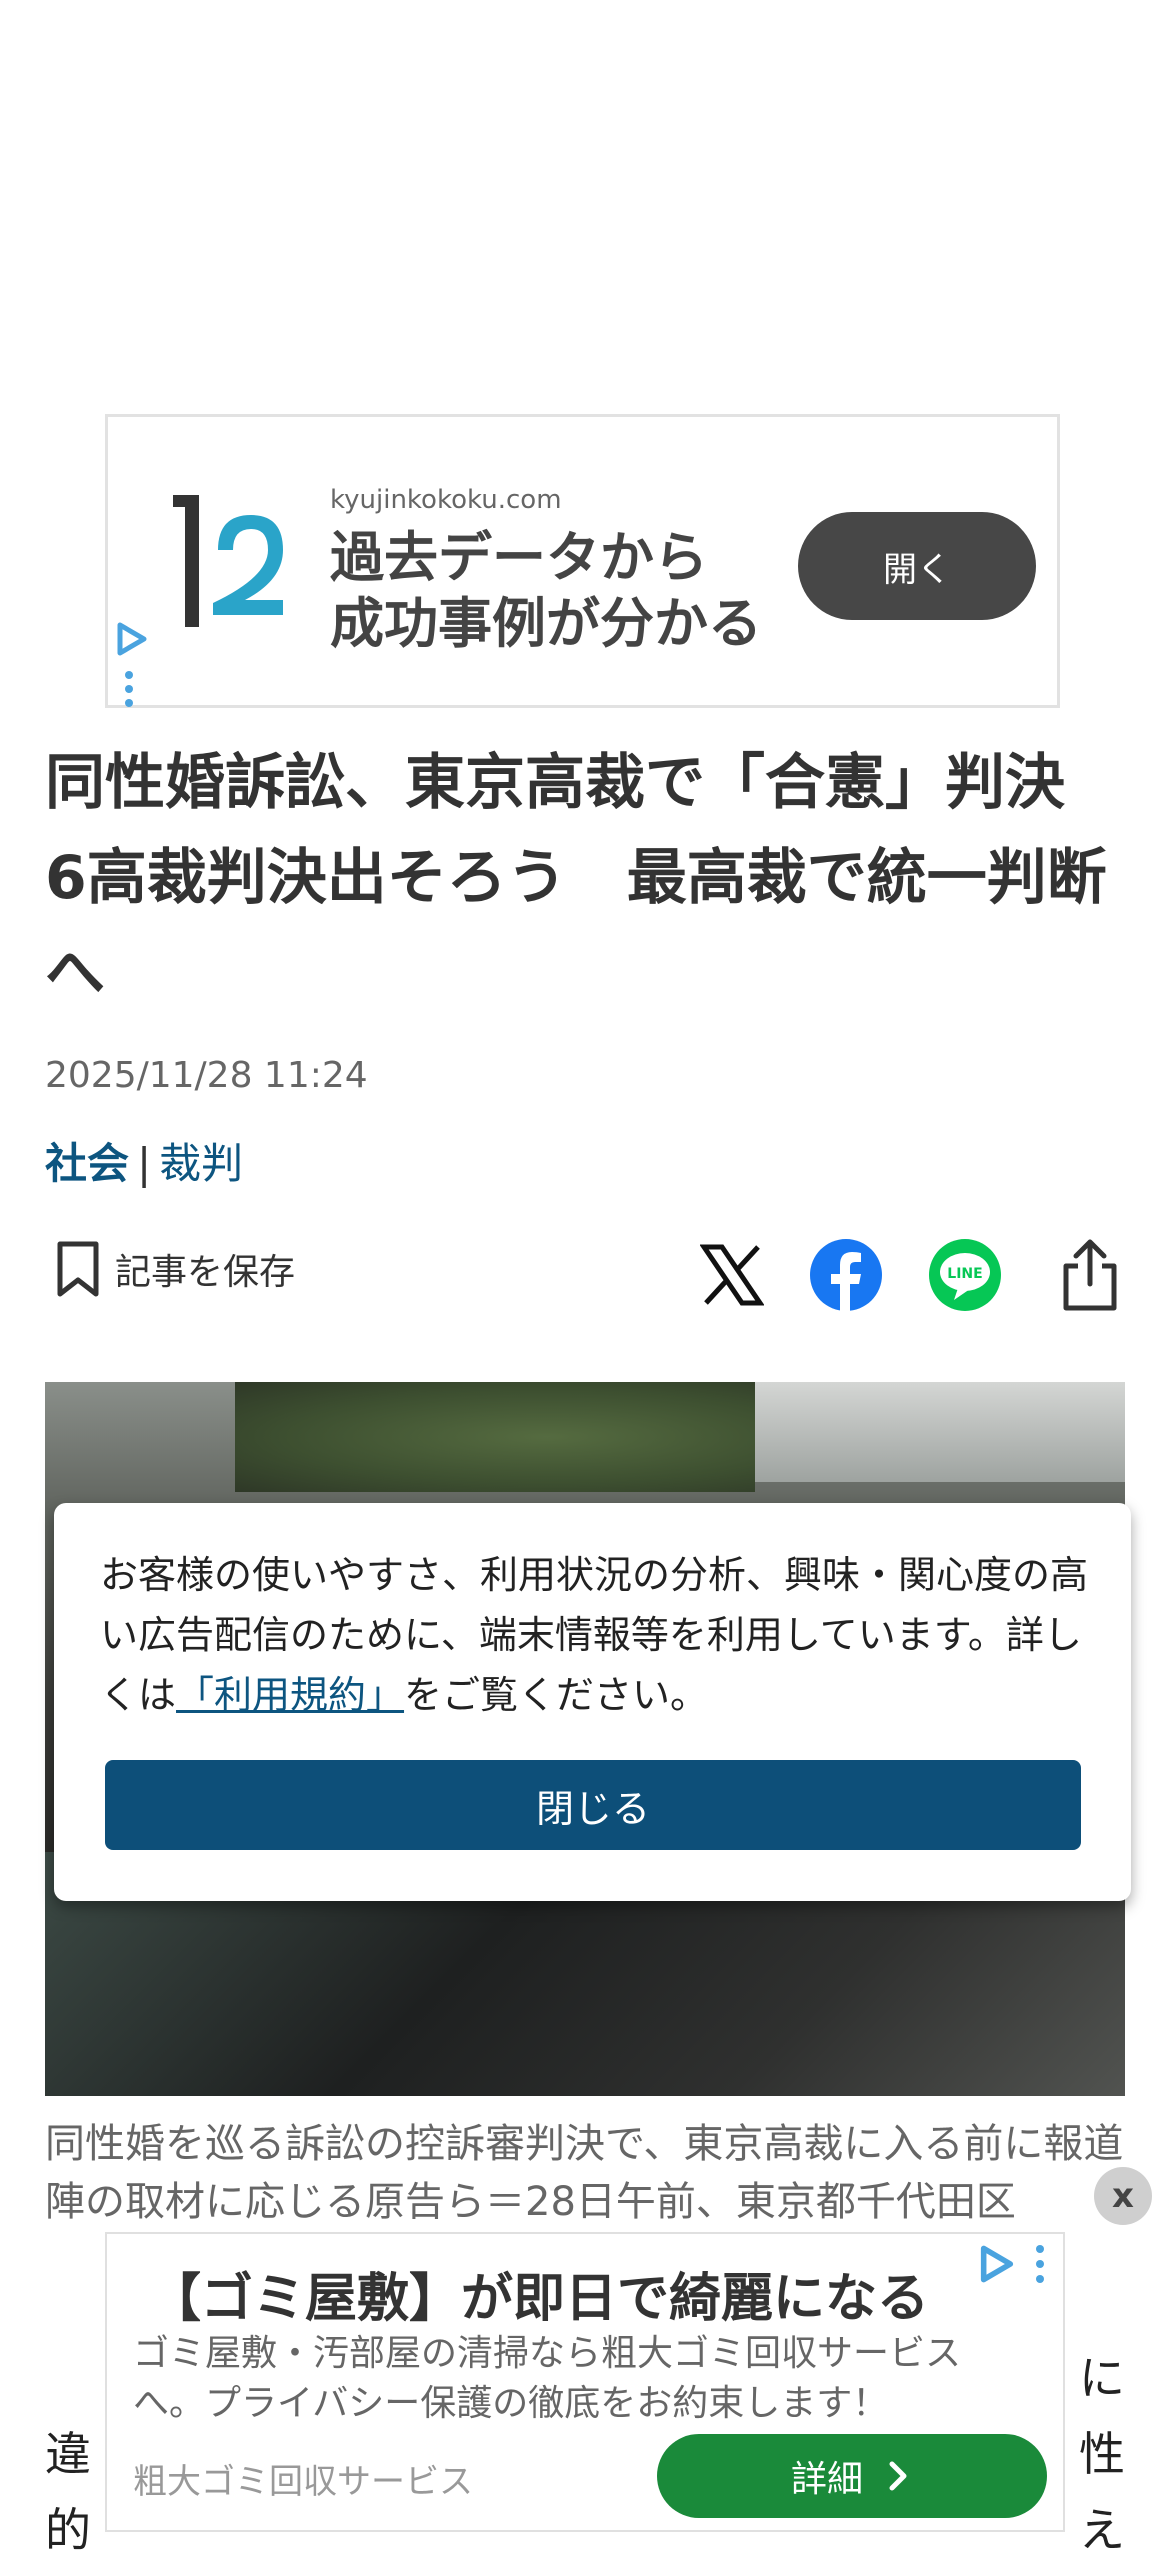 The width and height of the screenshot is (1170, 2568). I want to click on x-icon, so click(732, 1275).